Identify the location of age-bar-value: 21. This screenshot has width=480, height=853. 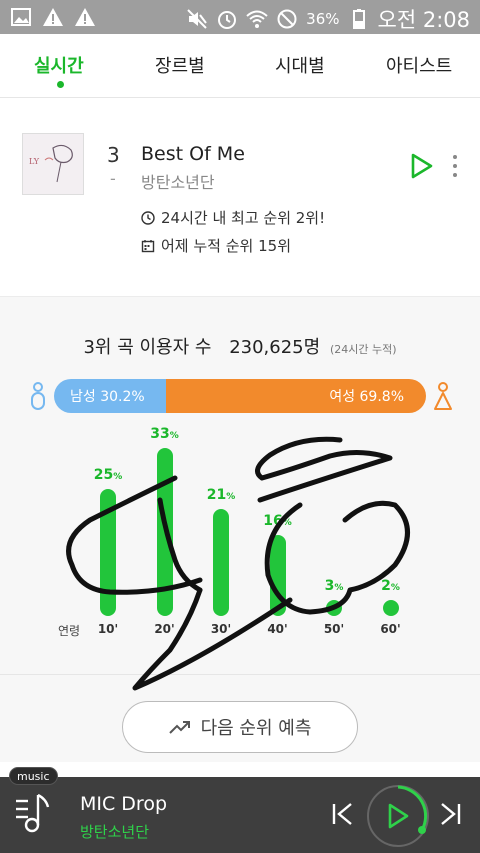
(216, 495).